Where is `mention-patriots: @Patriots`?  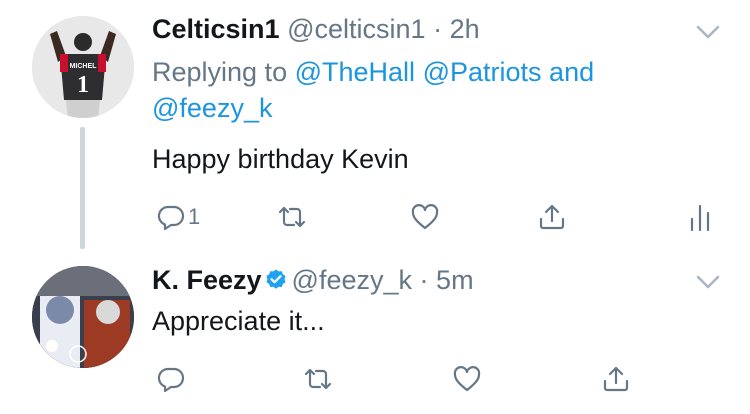
mention-patriots: @Patriots is located at coordinates (482, 72).